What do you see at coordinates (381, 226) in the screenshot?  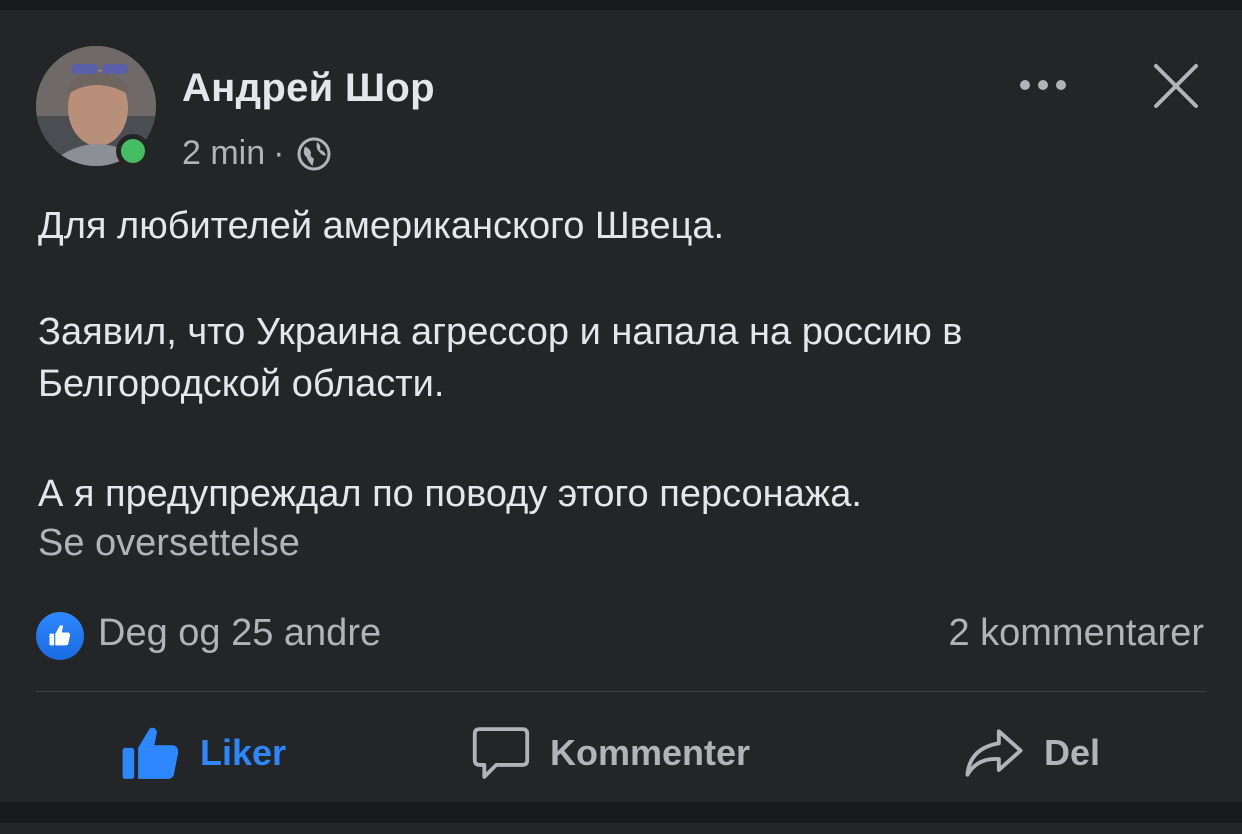 I see `post-paragraph: Для любителей американского Швеца.` at bounding box center [381, 226].